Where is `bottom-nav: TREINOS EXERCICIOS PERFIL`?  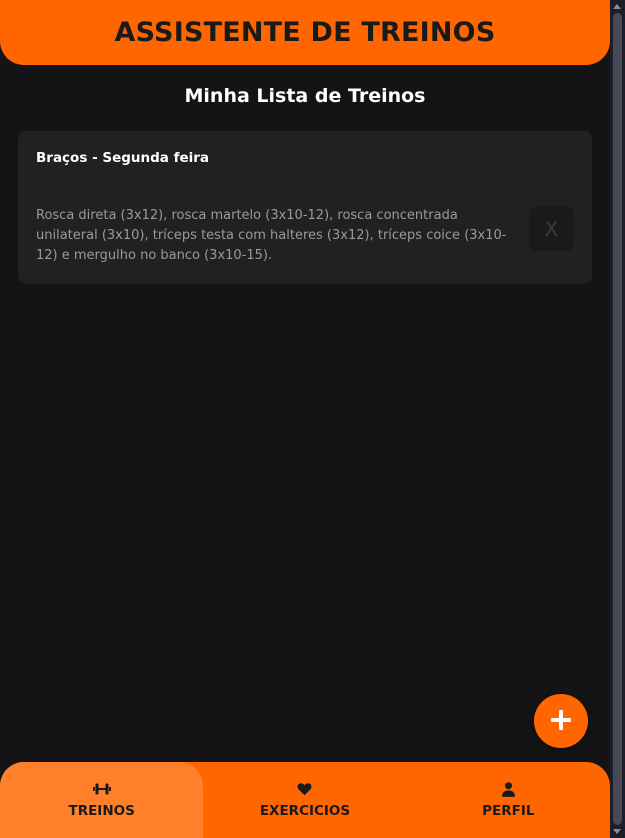
bottom-nav: TREINOS EXERCICIOS PERFIL is located at coordinates (305, 800).